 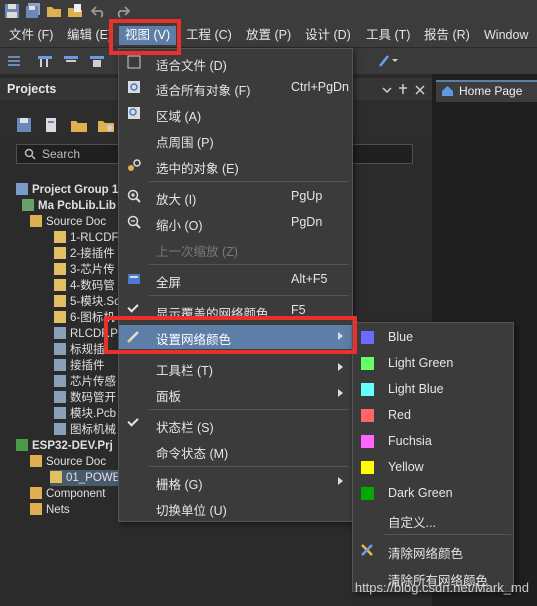 What do you see at coordinates (420, 89) in the screenshot?
I see `close-icon` at bounding box center [420, 89].